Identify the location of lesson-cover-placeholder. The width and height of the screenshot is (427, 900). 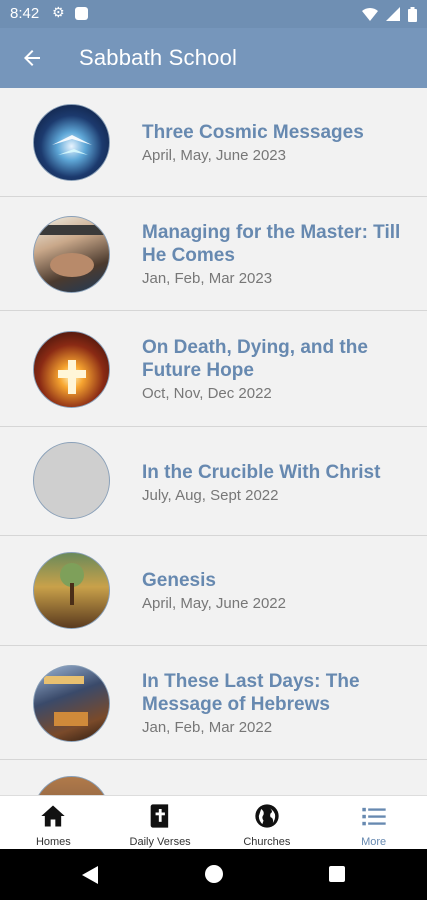
(71, 480).